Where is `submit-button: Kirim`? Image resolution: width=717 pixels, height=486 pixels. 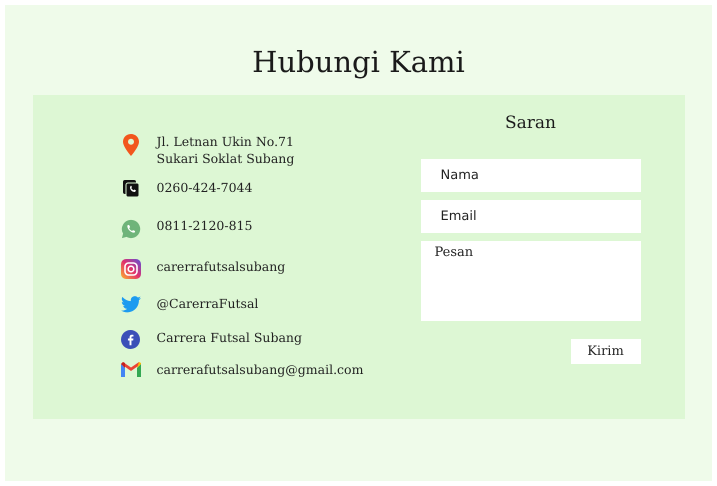 submit-button: Kirim is located at coordinates (605, 351).